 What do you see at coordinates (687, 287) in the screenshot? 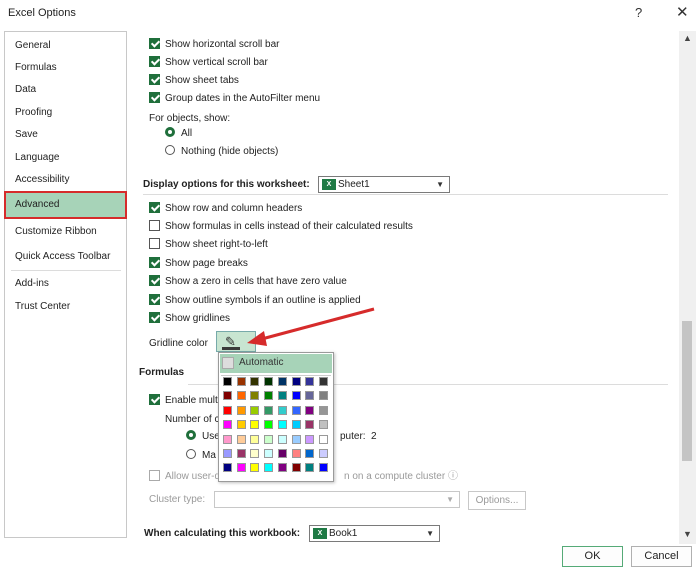
I see `vertical-scrollbar: ▲ ▼` at bounding box center [687, 287].